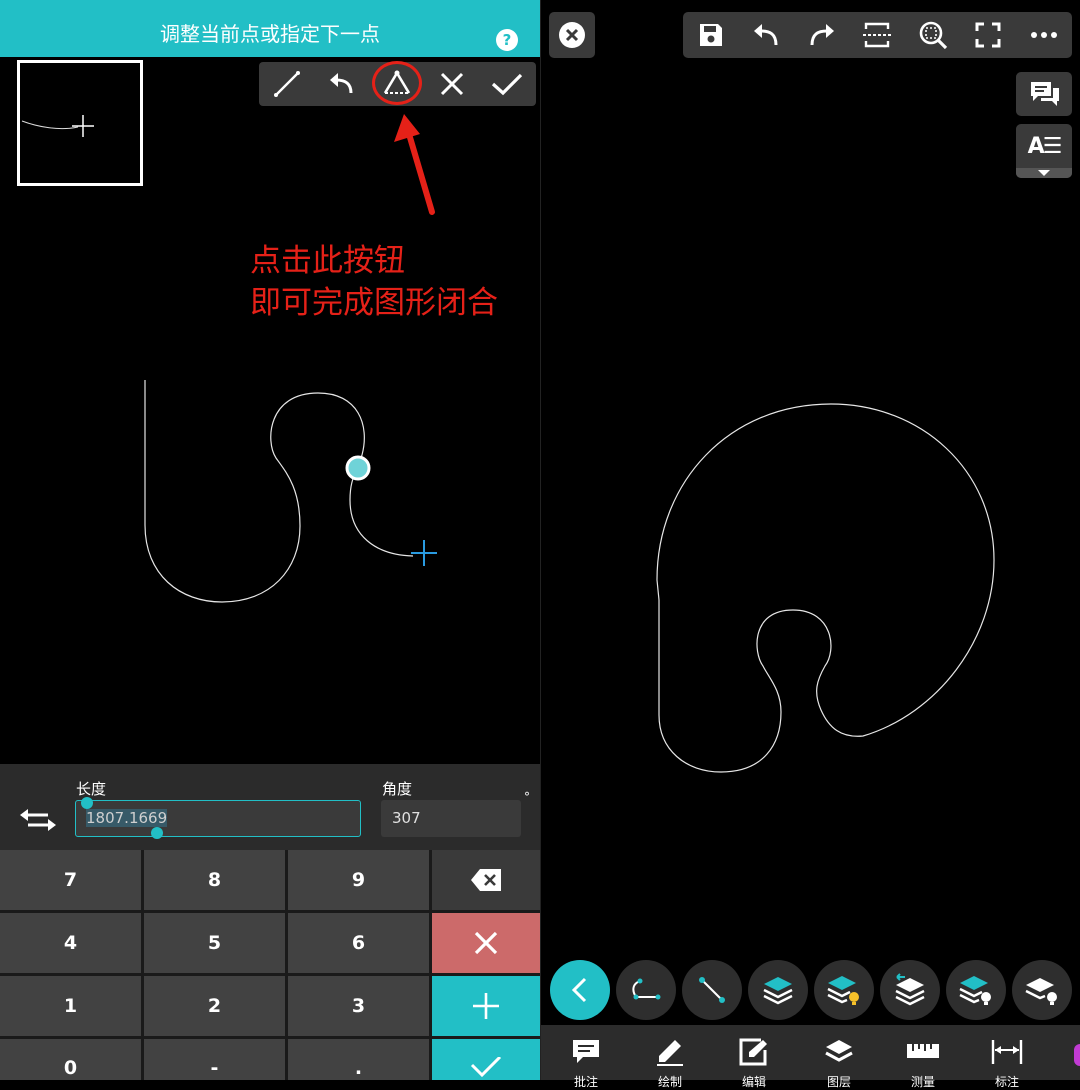 This screenshot has height=1090, width=1080. I want to click on dimension-icon, so click(1007, 1052).